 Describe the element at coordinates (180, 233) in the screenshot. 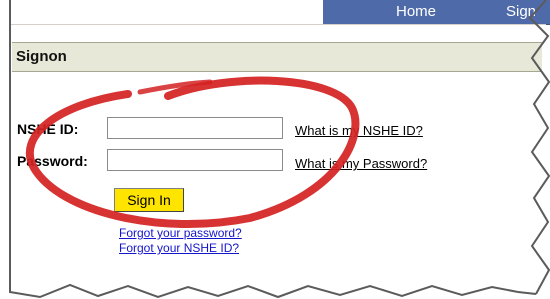

I see `forgot-password-link: Forgot your password?` at that location.